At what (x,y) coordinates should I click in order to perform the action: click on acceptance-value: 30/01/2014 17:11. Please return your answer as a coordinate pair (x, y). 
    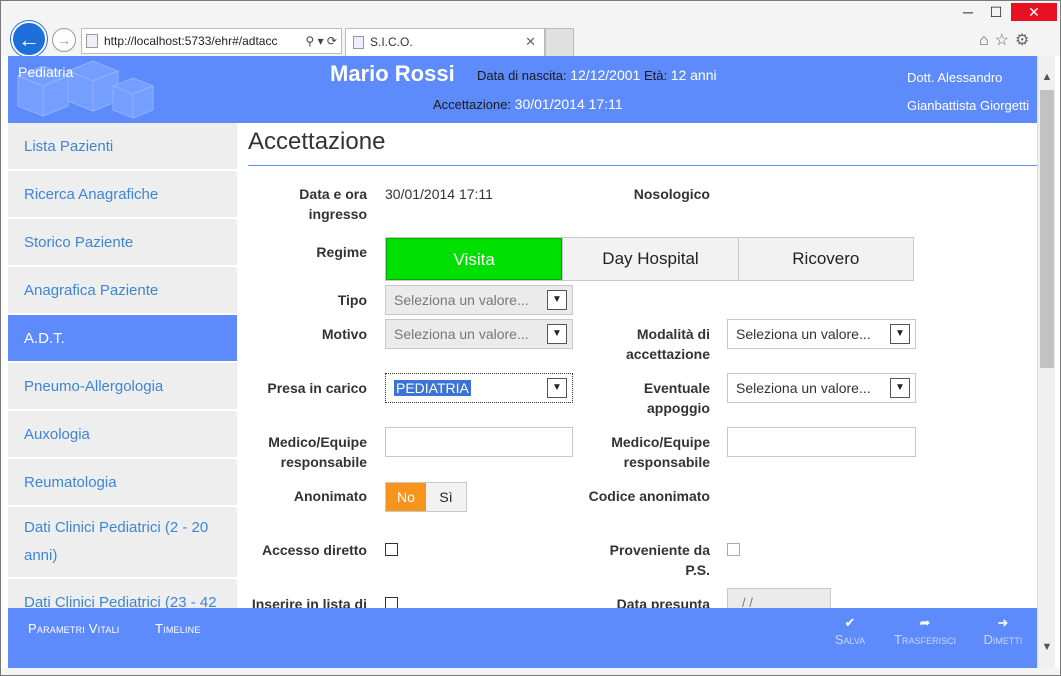
    Looking at the image, I should click on (568, 104).